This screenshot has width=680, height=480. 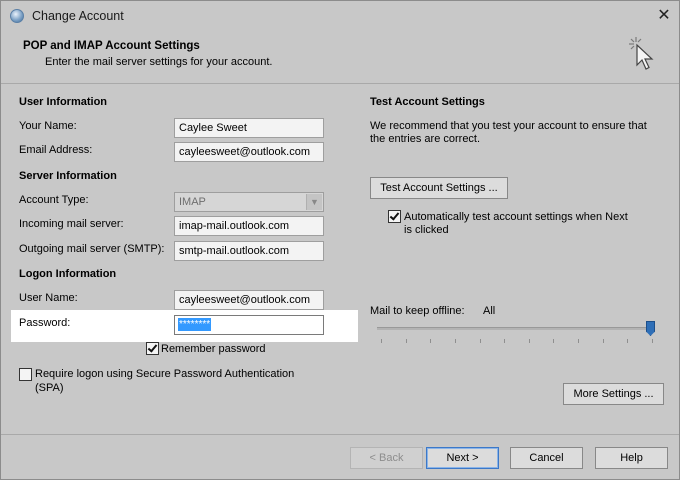 What do you see at coordinates (631, 458) in the screenshot?
I see `help-button: Help` at bounding box center [631, 458].